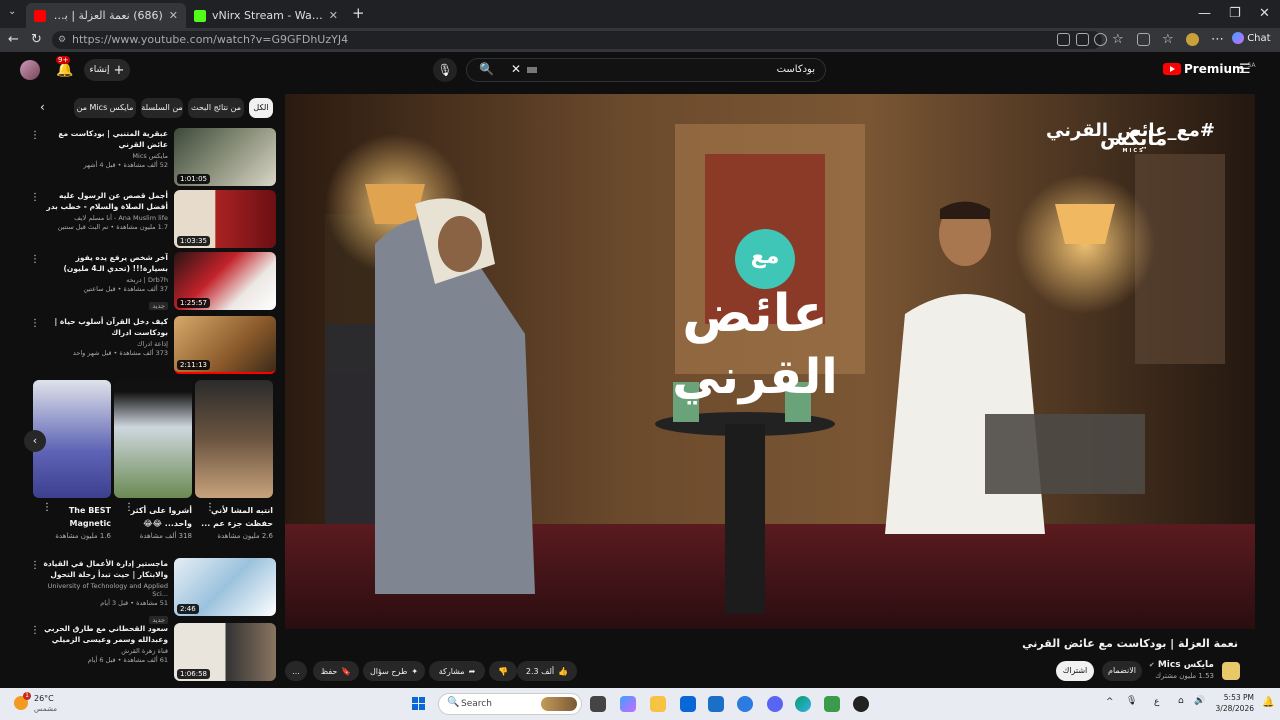 The height and width of the screenshot is (720, 1280). What do you see at coordinates (225, 345) in the screenshot?
I see `video-thumbnail: 2:11:13` at bounding box center [225, 345].